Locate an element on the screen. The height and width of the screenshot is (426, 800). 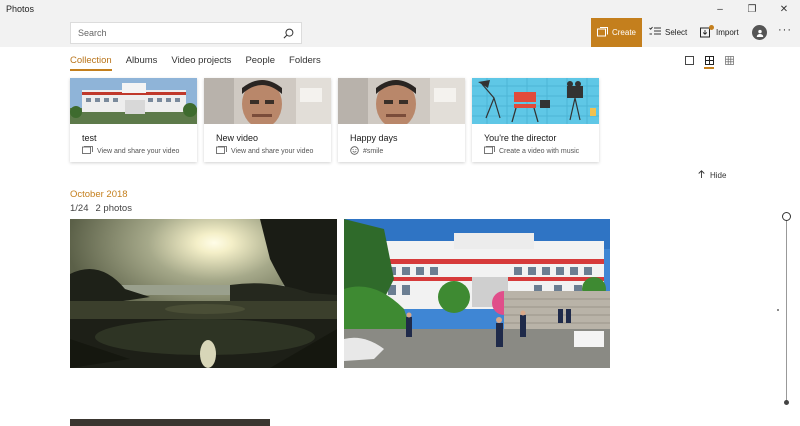
hide-button: Hide is located at coordinates (712, 175).